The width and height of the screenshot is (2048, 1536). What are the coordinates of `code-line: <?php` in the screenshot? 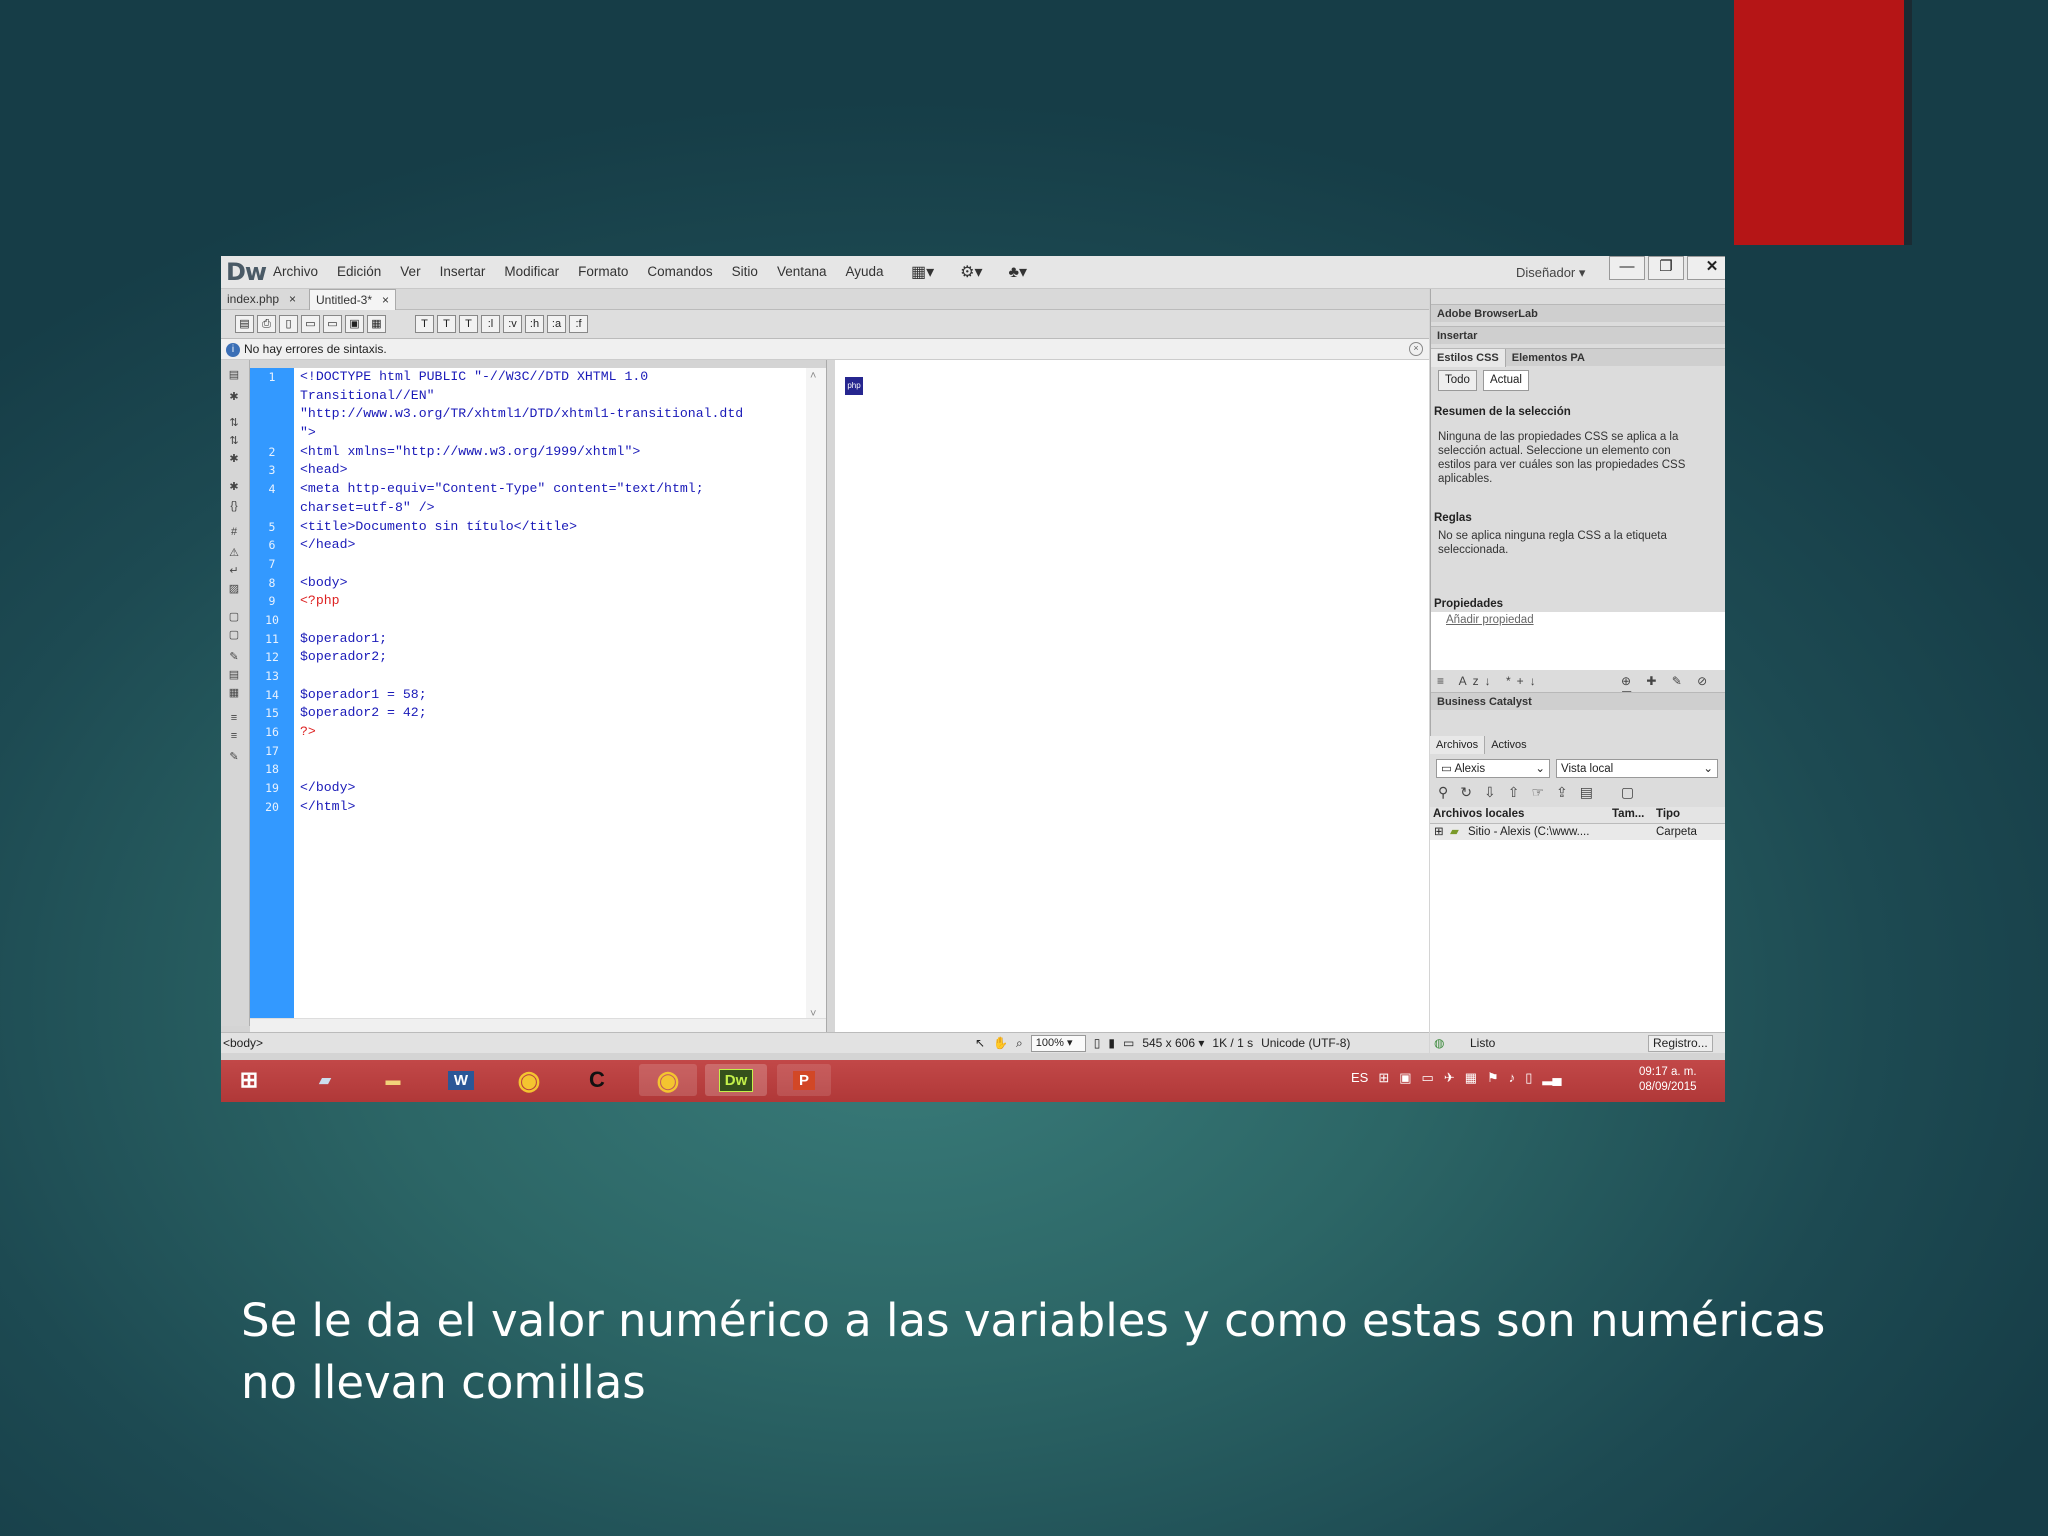 It's located at (563, 601).